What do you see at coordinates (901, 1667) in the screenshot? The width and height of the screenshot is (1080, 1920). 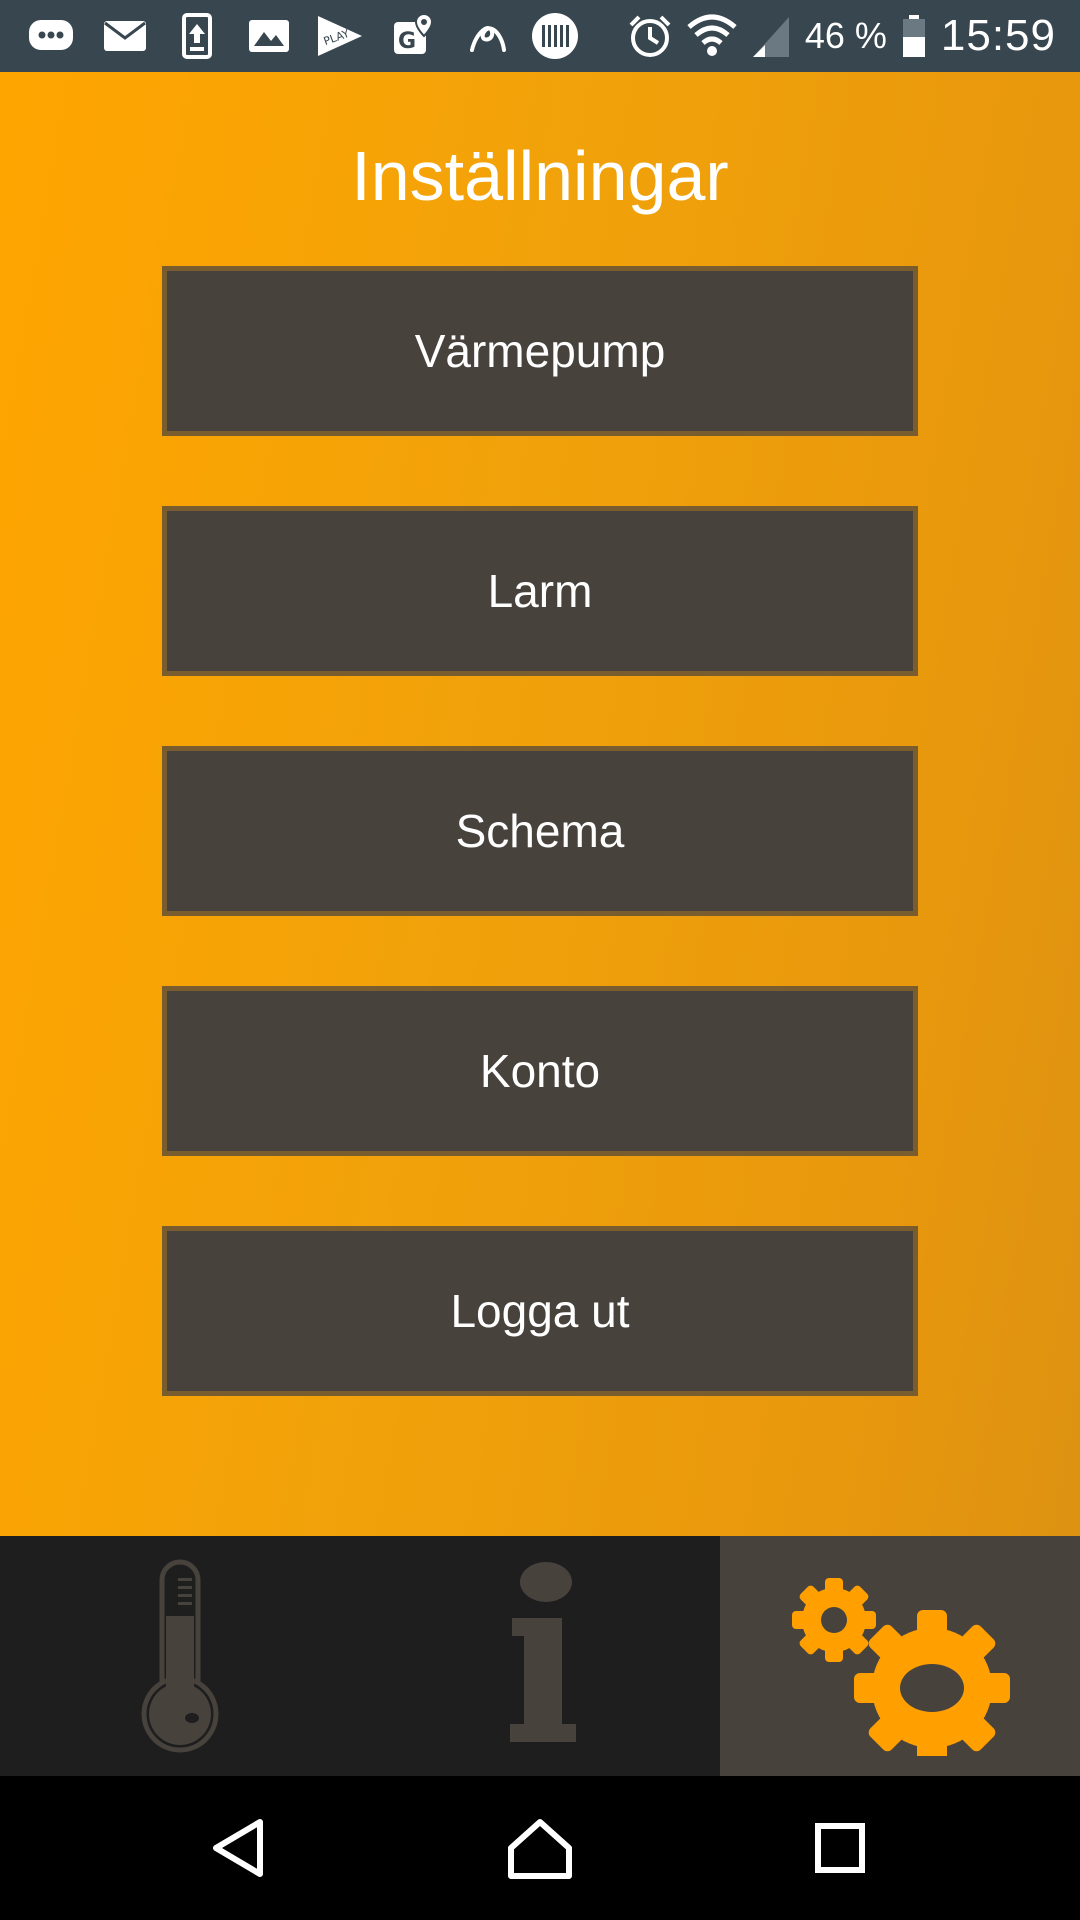 I see `gears-icon` at bounding box center [901, 1667].